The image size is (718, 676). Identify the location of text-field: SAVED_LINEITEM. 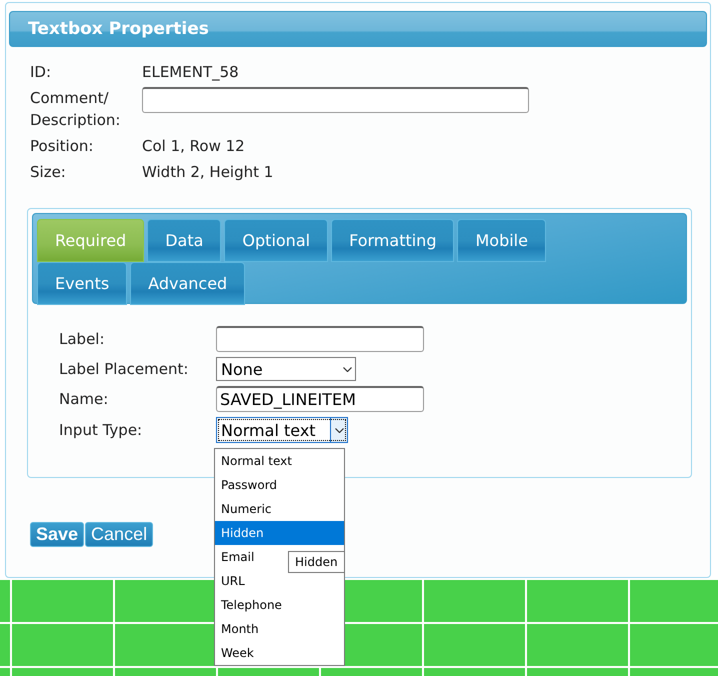
(320, 399).